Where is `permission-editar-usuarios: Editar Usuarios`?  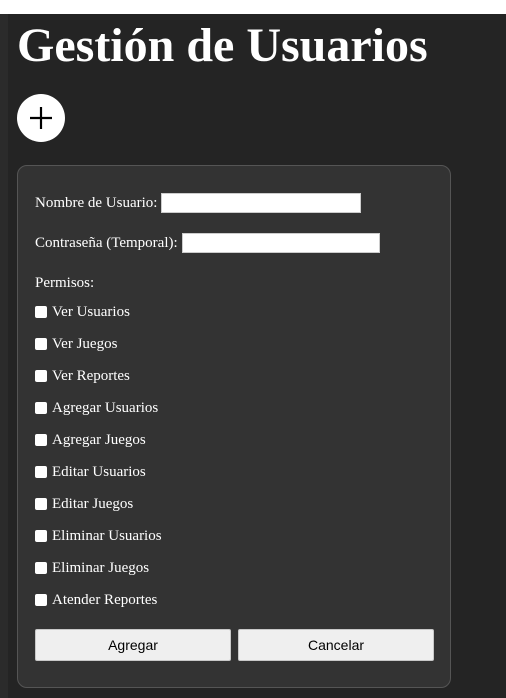
permission-editar-usuarios: Editar Usuarios is located at coordinates (98, 479).